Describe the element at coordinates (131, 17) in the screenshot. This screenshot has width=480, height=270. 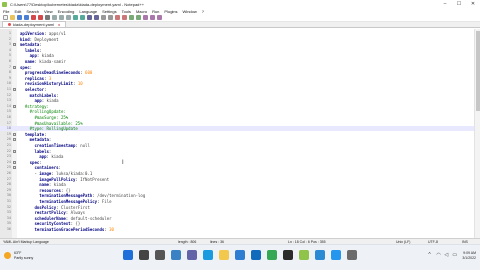
I see `show-all-chars-icon` at that location.